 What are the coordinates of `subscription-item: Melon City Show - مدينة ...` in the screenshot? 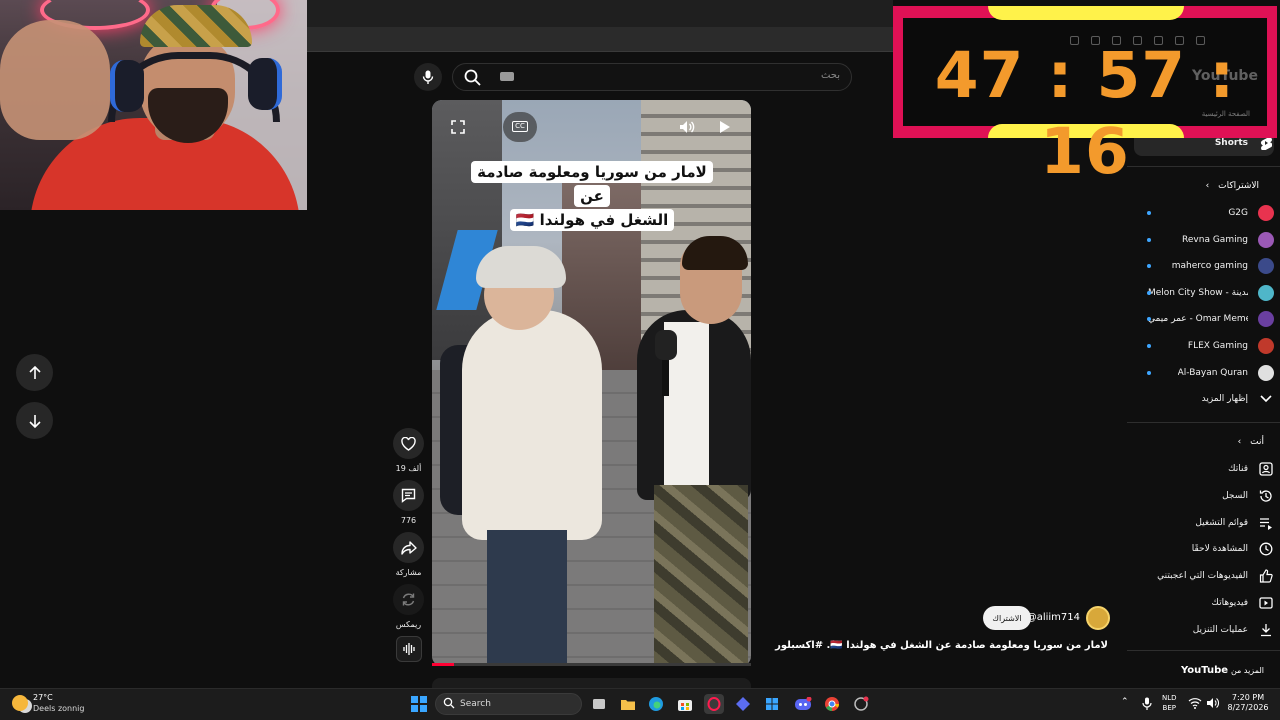 It's located at (1204, 293).